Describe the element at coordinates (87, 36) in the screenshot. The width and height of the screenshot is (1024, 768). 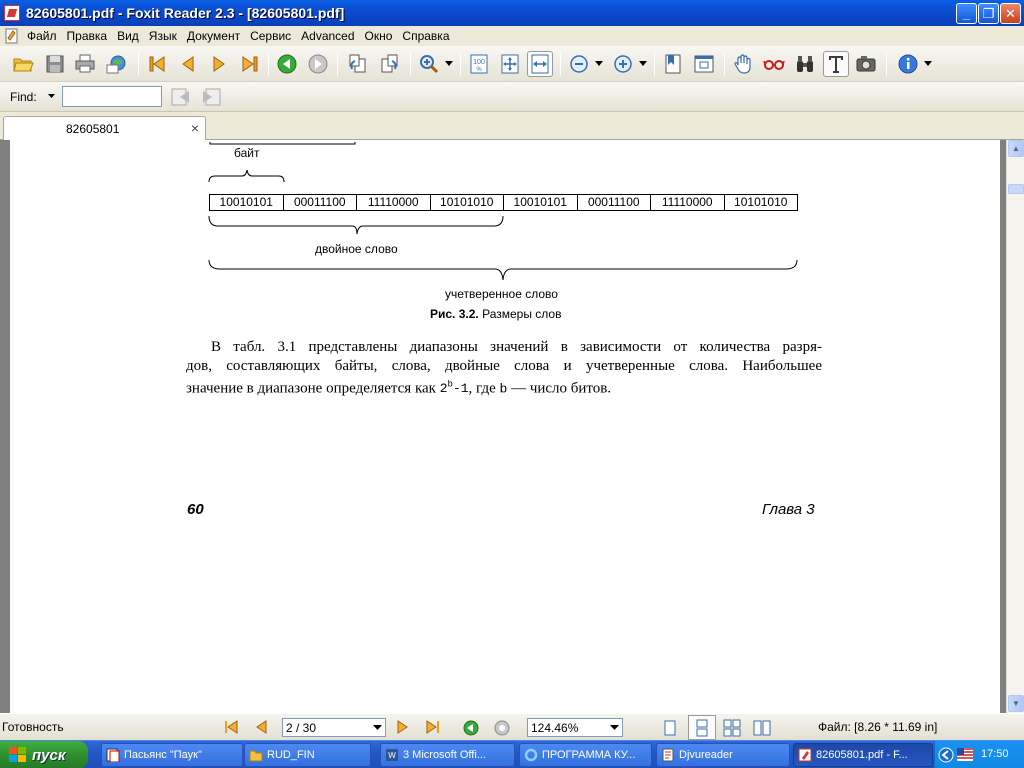
I see `menu-edit: Правка` at that location.